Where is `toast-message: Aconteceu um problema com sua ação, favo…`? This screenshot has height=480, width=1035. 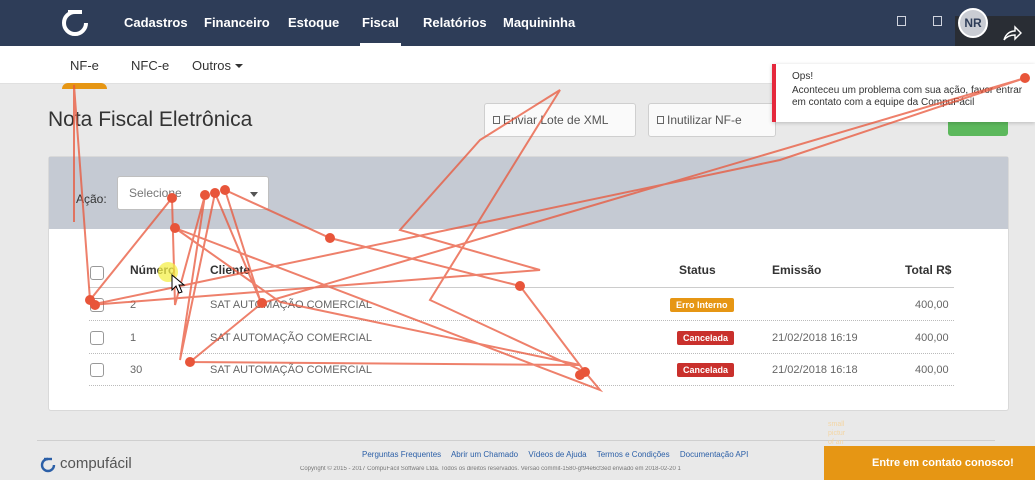
toast-message: Aconteceu um problema com sua ação, favo… is located at coordinates (907, 96).